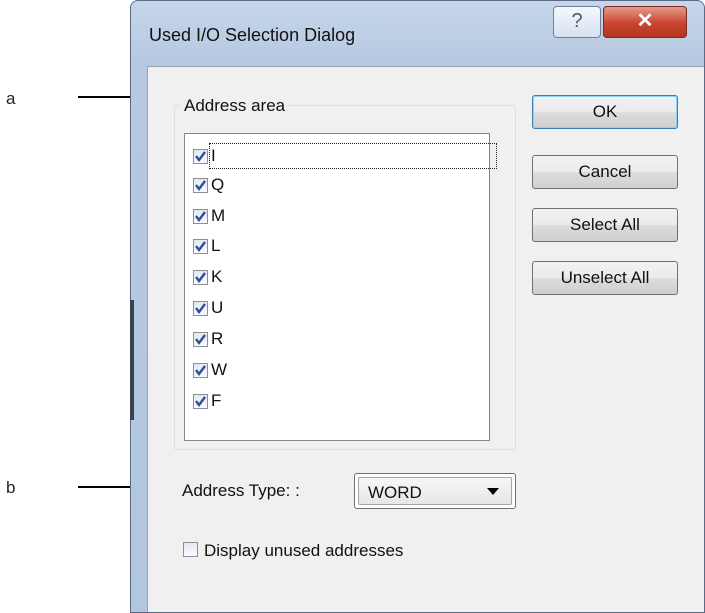 The height and width of the screenshot is (613, 705). I want to click on list-item-m: M, so click(209, 216).